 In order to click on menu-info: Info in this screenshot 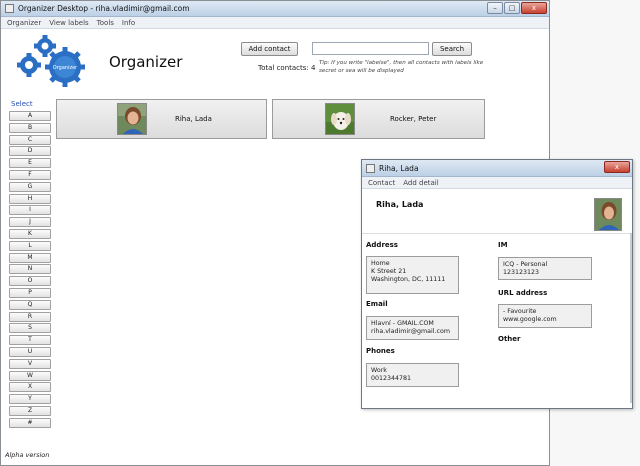, I will do `click(128, 23)`.